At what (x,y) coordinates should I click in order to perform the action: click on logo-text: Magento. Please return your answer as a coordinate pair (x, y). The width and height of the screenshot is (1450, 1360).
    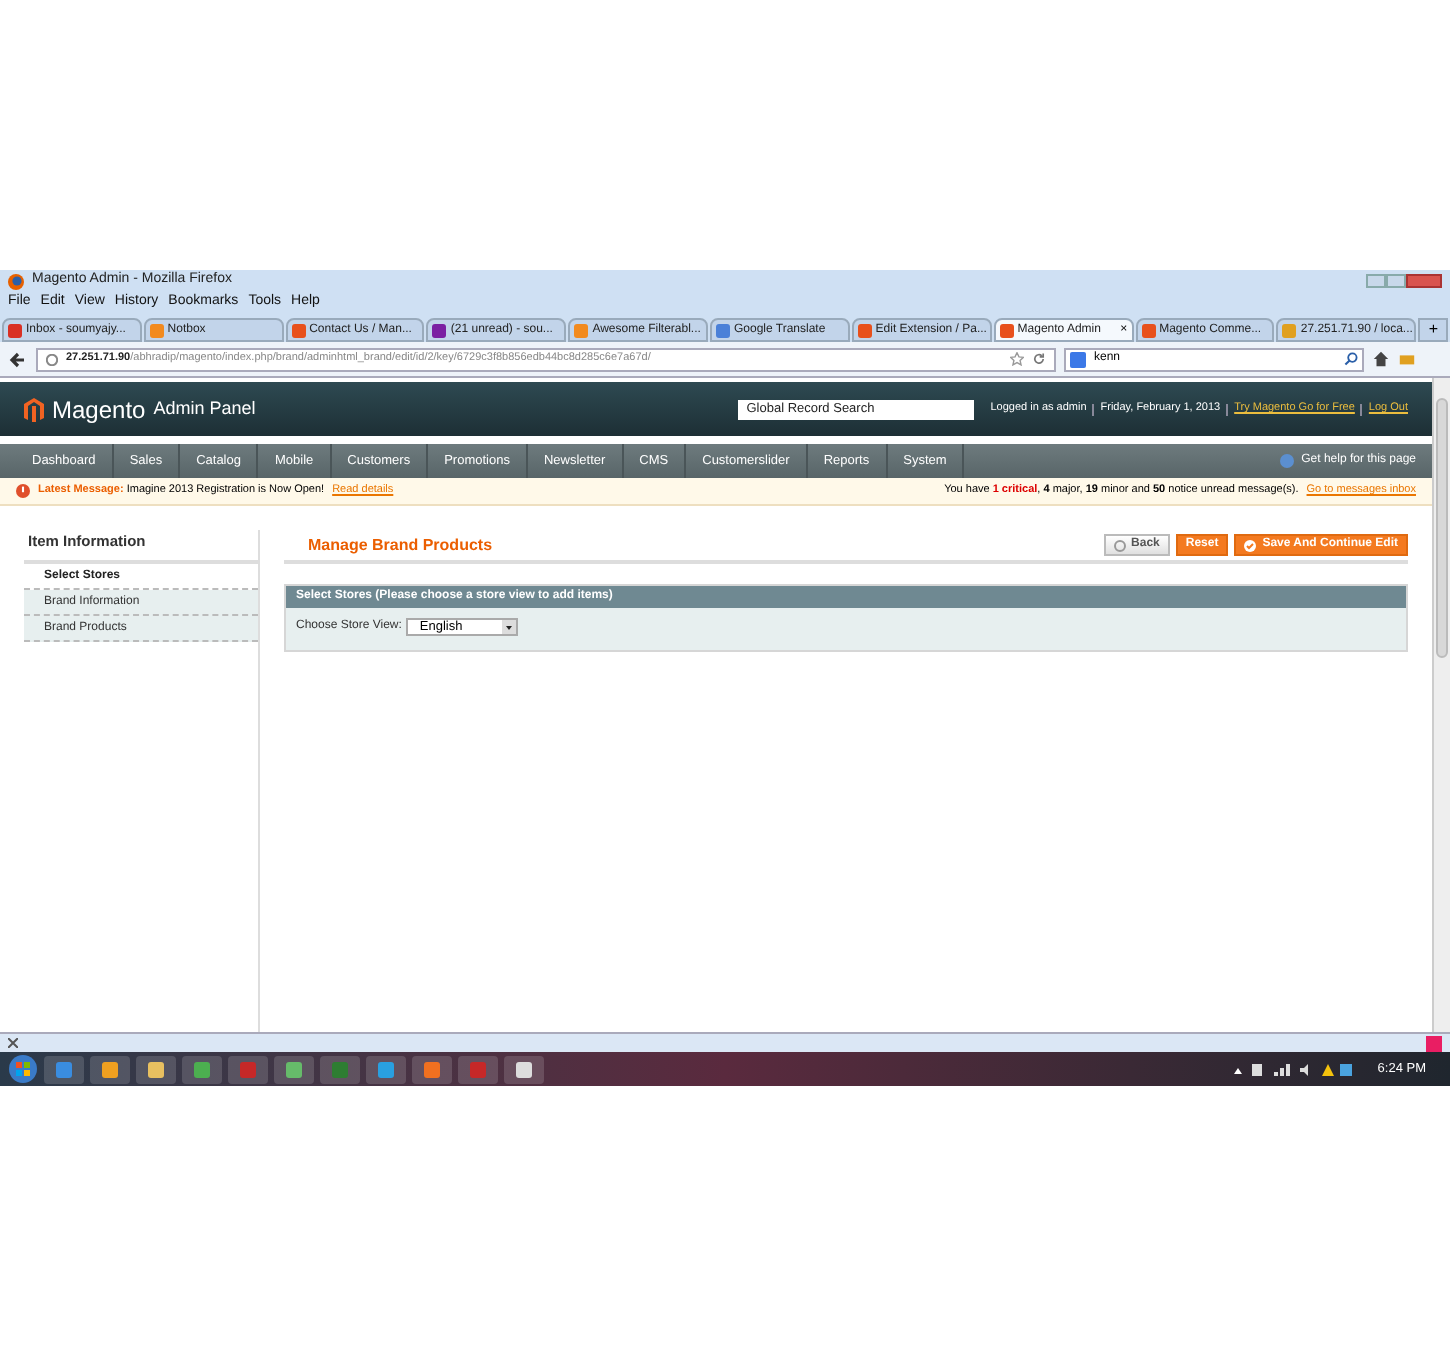
    Looking at the image, I should click on (99, 410).